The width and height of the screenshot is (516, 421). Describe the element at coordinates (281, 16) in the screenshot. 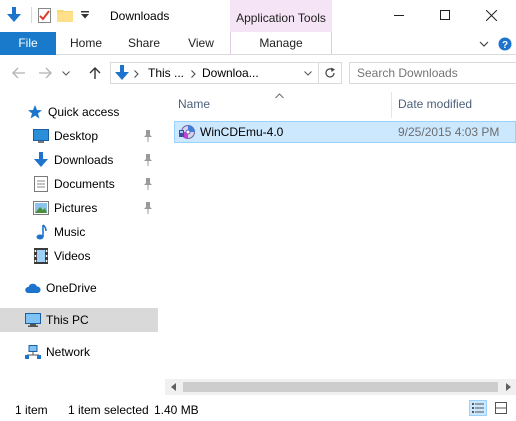

I see `contextual-tab-group: Application Tools` at that location.